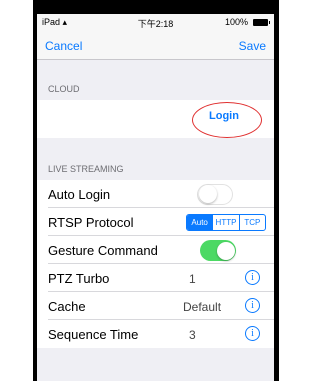 The height and width of the screenshot is (381, 320). What do you see at coordinates (155, 194) in the screenshot?
I see `auto-login-row: Auto Login` at bounding box center [155, 194].